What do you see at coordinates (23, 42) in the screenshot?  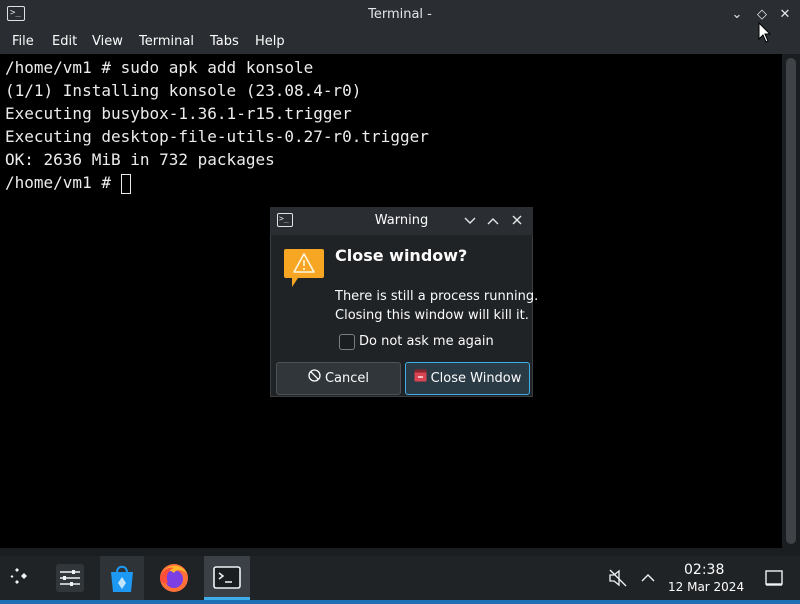 I see `menu-file: File` at bounding box center [23, 42].